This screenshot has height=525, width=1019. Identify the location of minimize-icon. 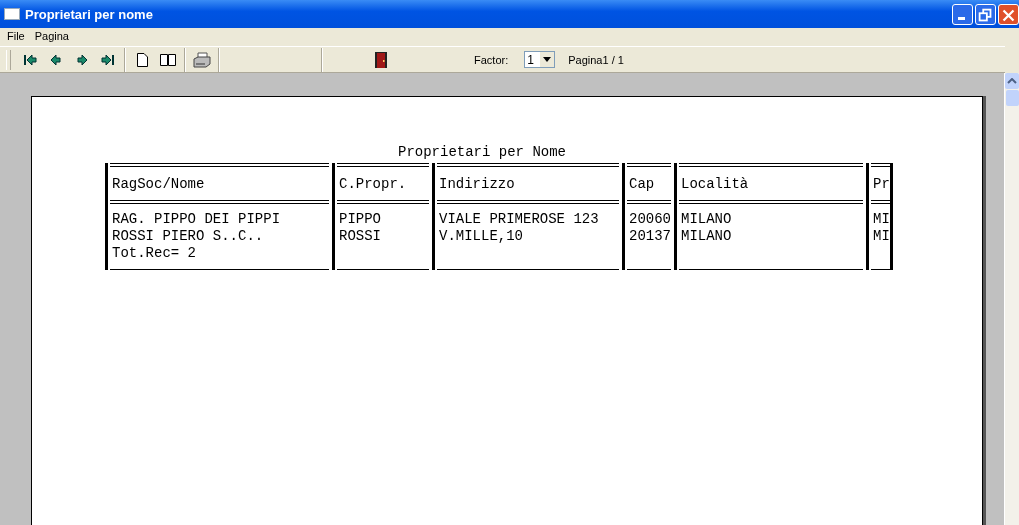
(961, 18).